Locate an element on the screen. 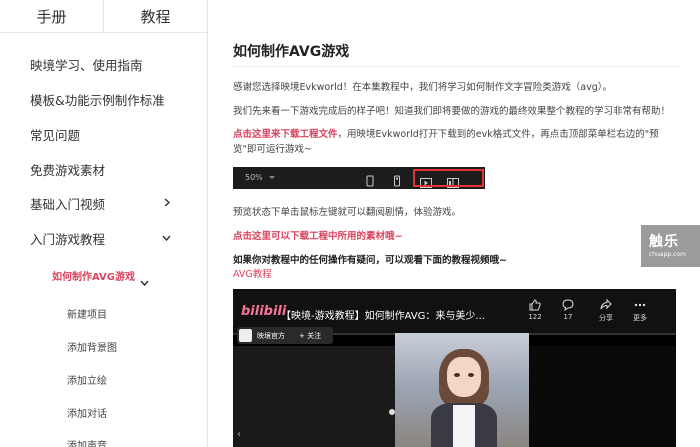 This screenshot has width=700, height=447. share-button: 分享 is located at coordinates (606, 310).